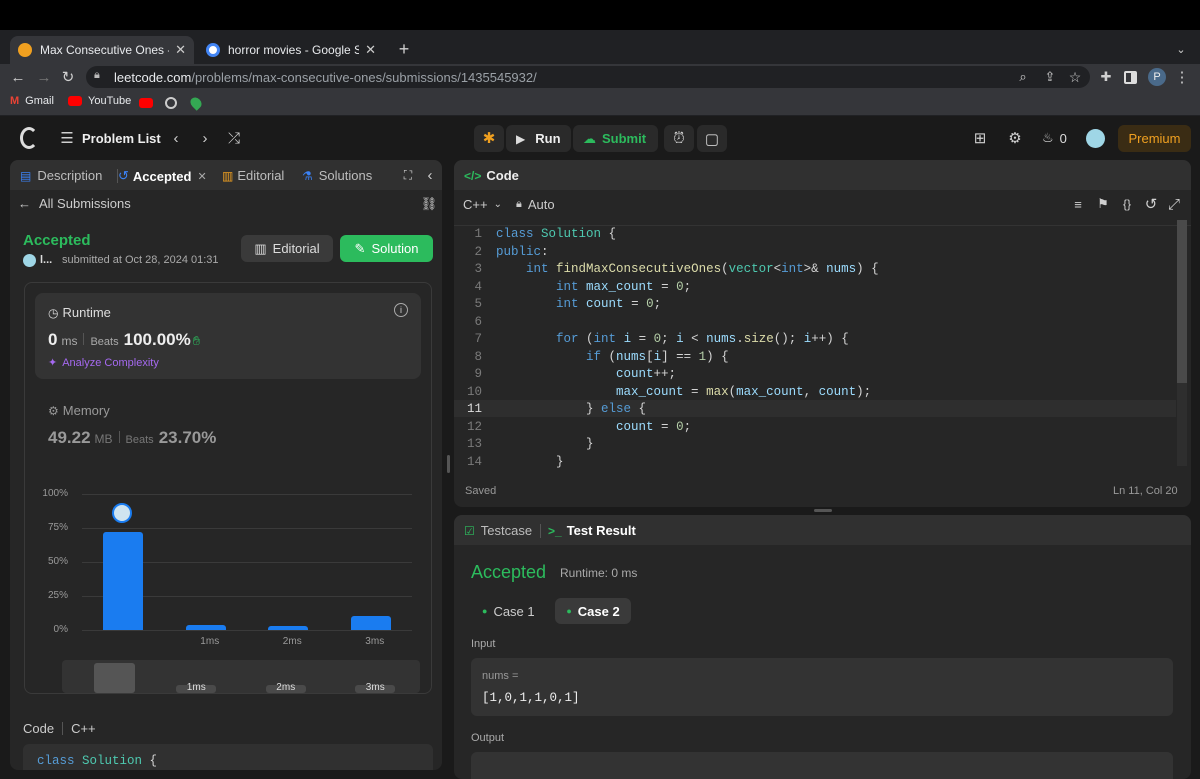 The image size is (1200, 779). What do you see at coordinates (823, 510) in the screenshot?
I see `horizontal-resize-handle` at bounding box center [823, 510].